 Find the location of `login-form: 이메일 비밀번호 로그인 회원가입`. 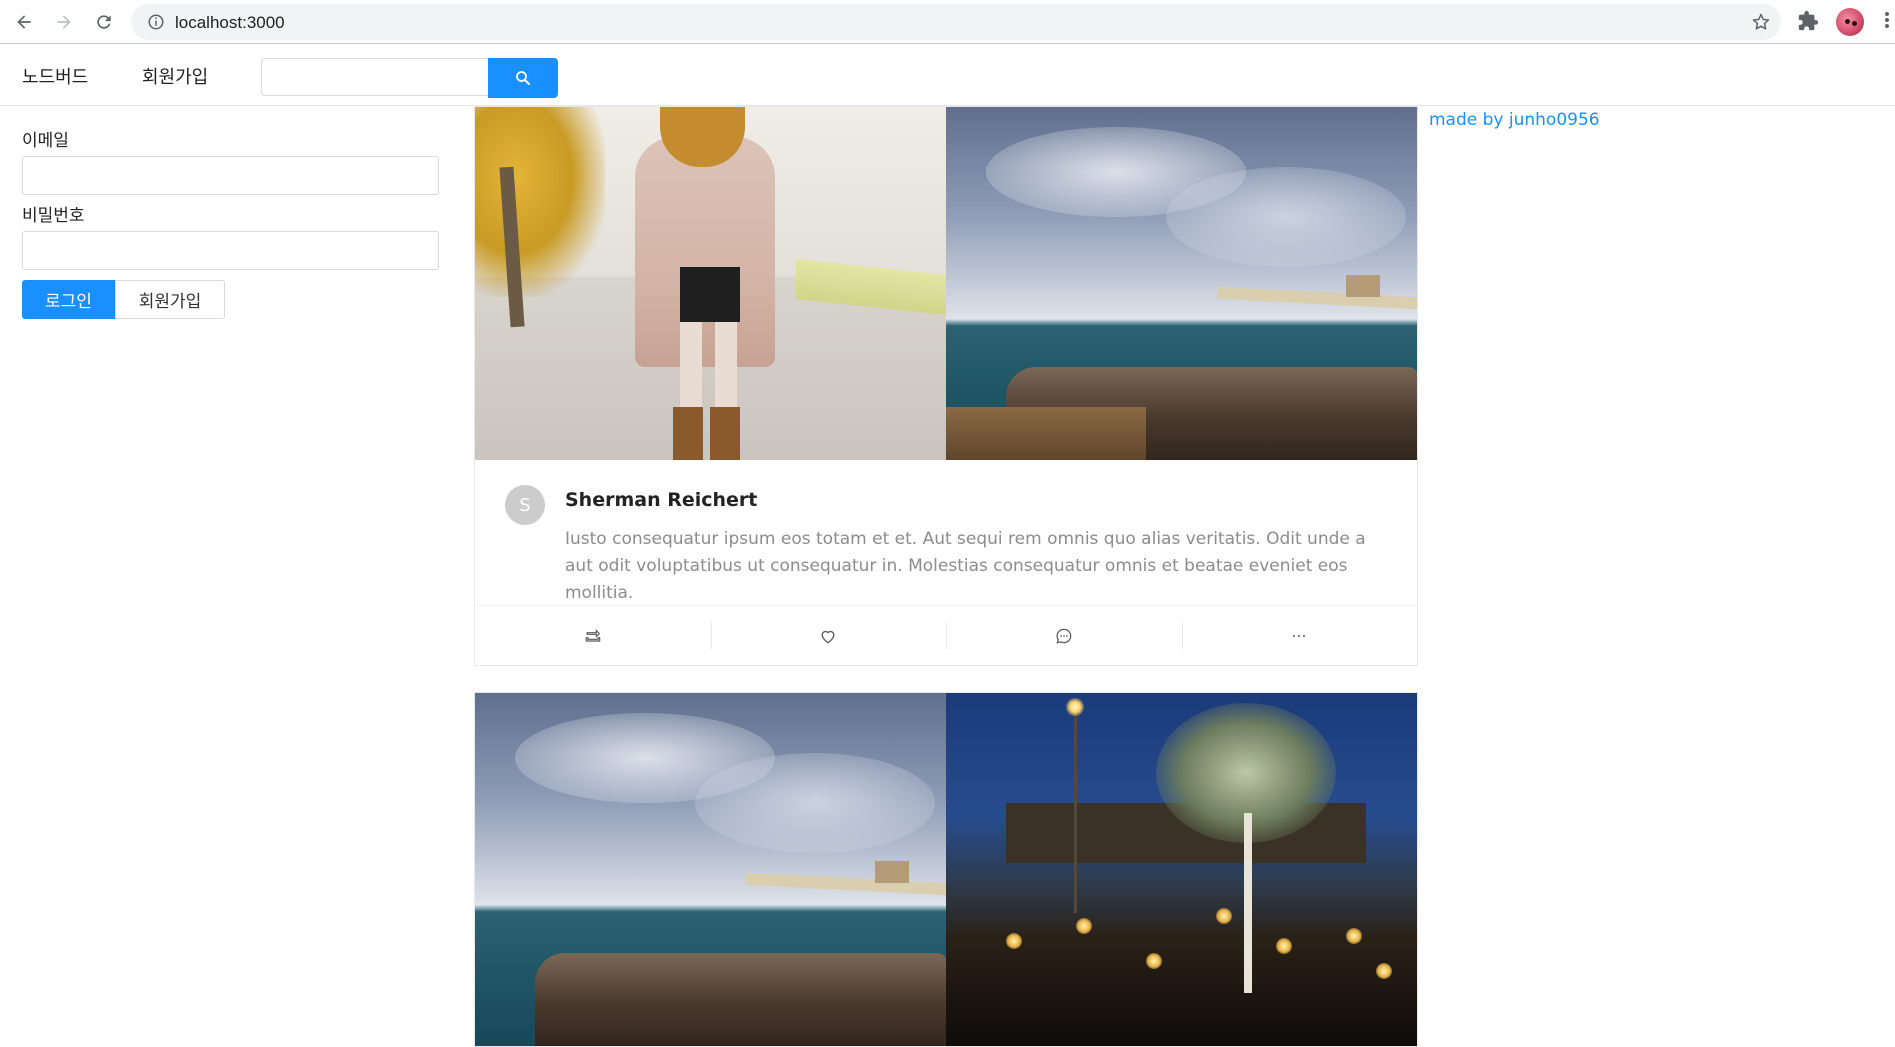

login-form: 이메일 비밀번호 로그인 회원가입 is located at coordinates (230, 225).